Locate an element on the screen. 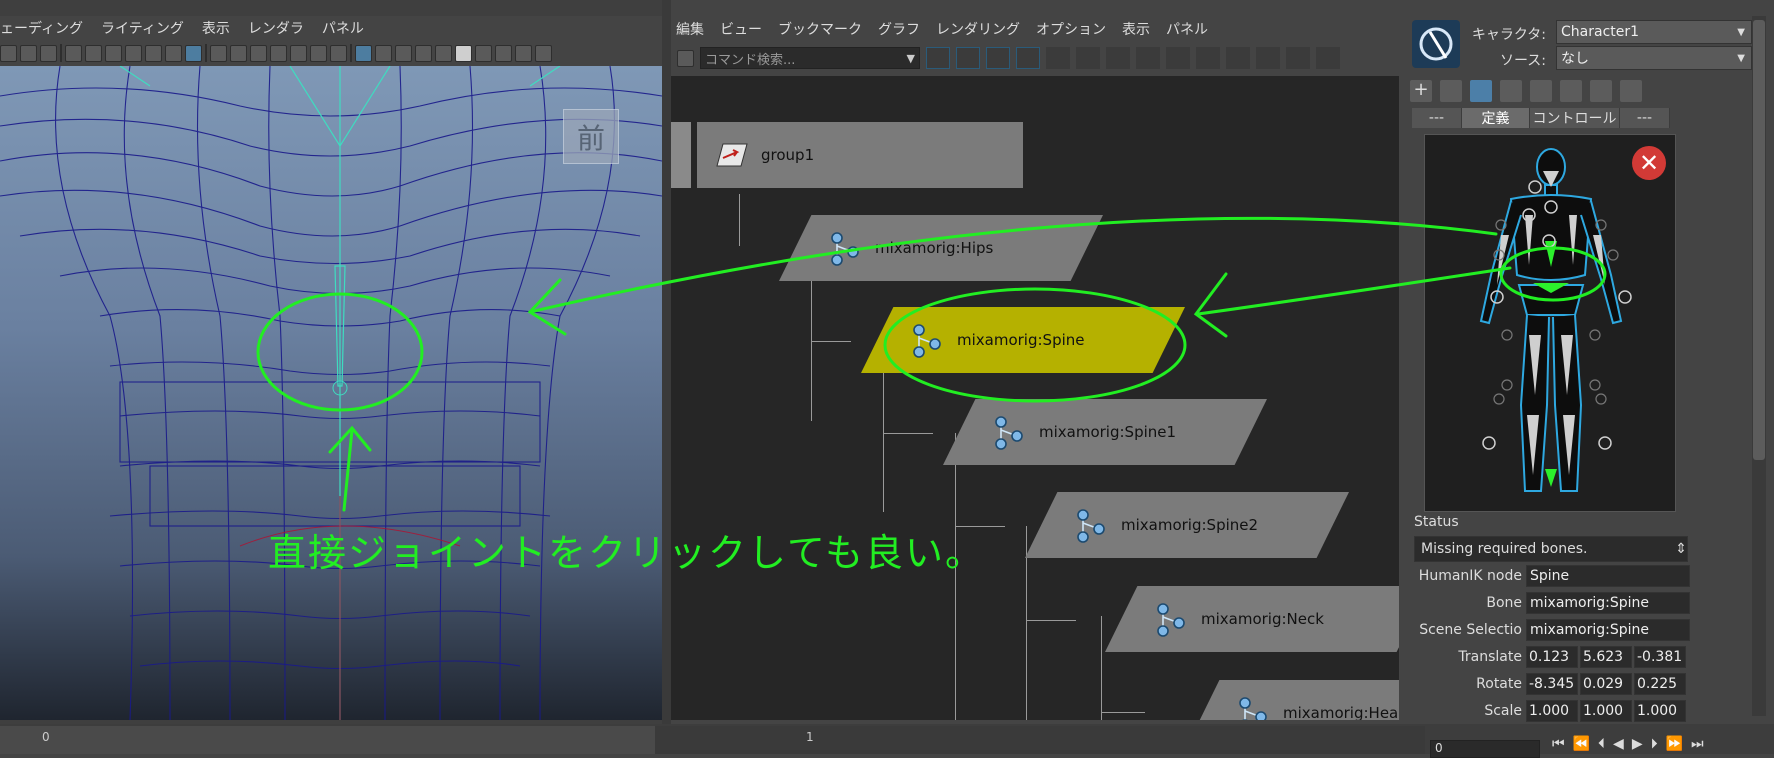  skeleton-icon is located at coordinates (1481, 91).